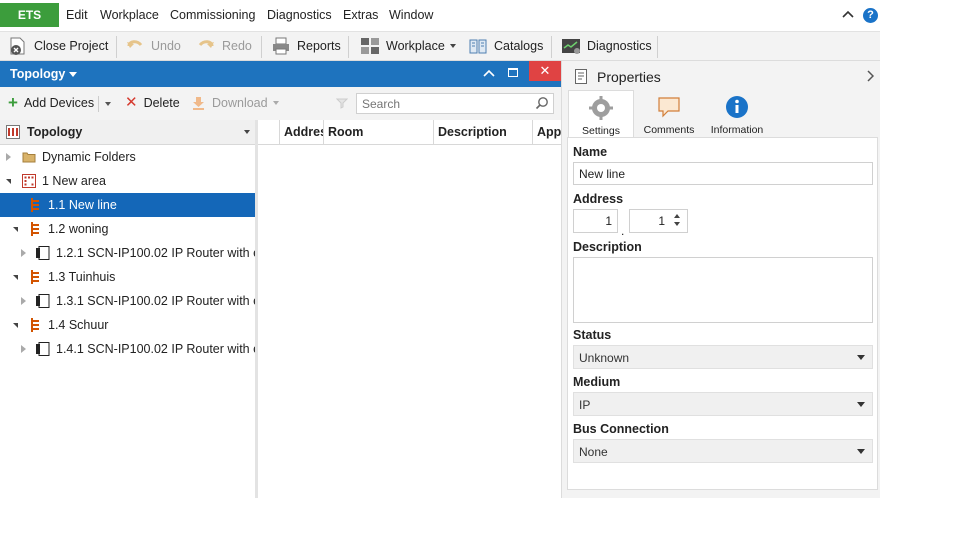 This screenshot has width=960, height=540. I want to click on menu-window: Window, so click(411, 15).